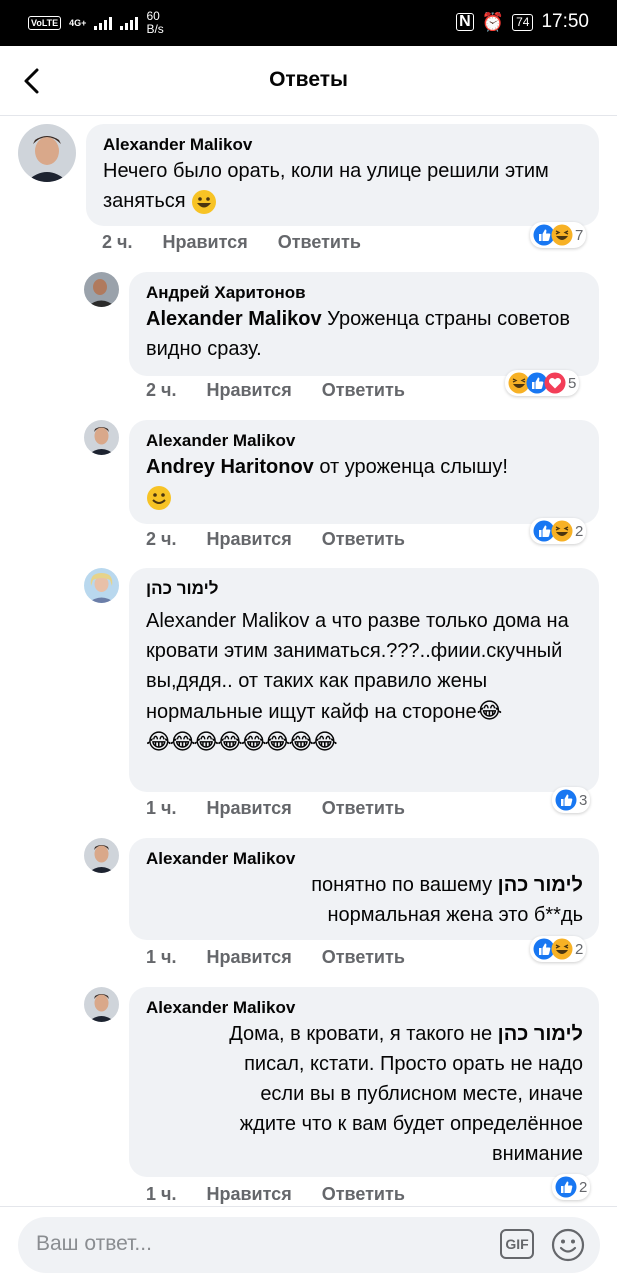 The image size is (617, 1280). What do you see at coordinates (230, 467) in the screenshot?
I see `mention-link: Andrey Haritonov` at bounding box center [230, 467].